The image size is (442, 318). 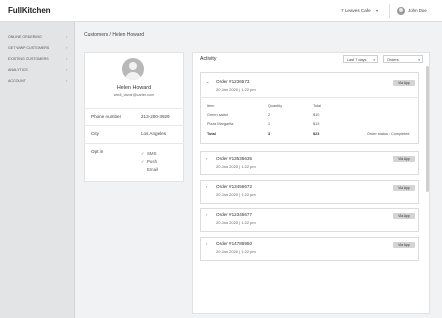 I want to click on customer-name: Helen Howard, so click(x=134, y=88).